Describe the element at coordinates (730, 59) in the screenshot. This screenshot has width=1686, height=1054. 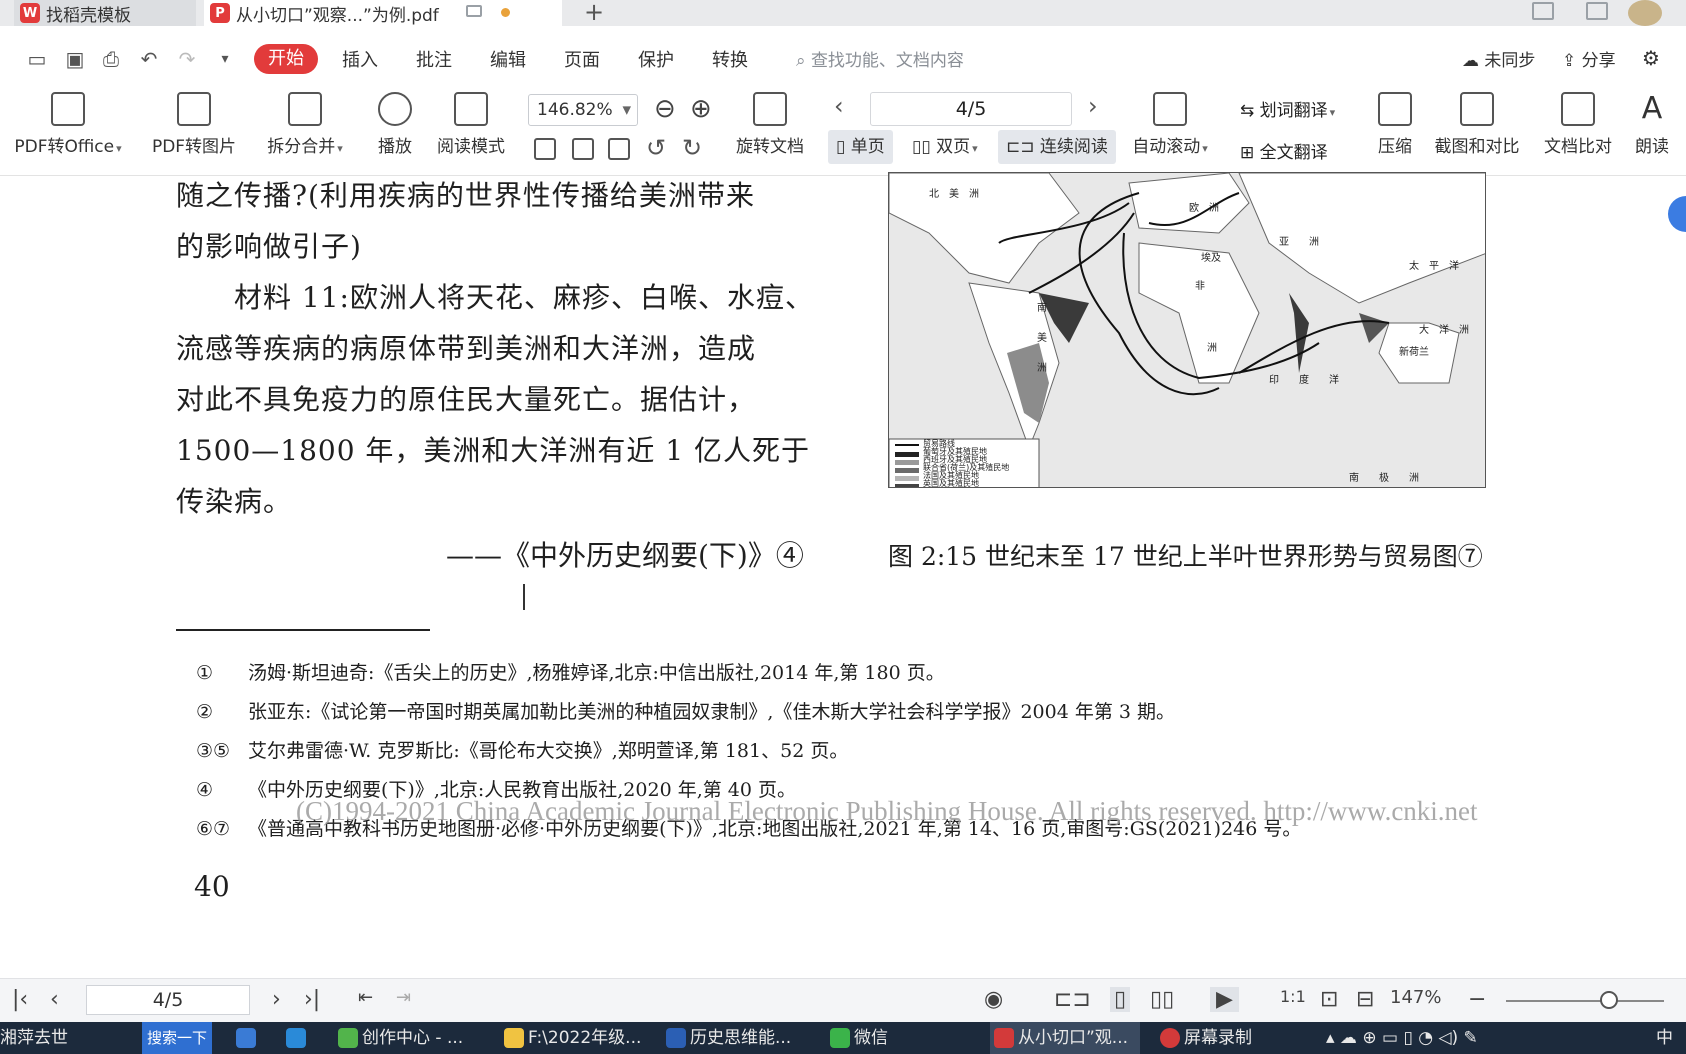
I see `menu-convert: 转换` at that location.